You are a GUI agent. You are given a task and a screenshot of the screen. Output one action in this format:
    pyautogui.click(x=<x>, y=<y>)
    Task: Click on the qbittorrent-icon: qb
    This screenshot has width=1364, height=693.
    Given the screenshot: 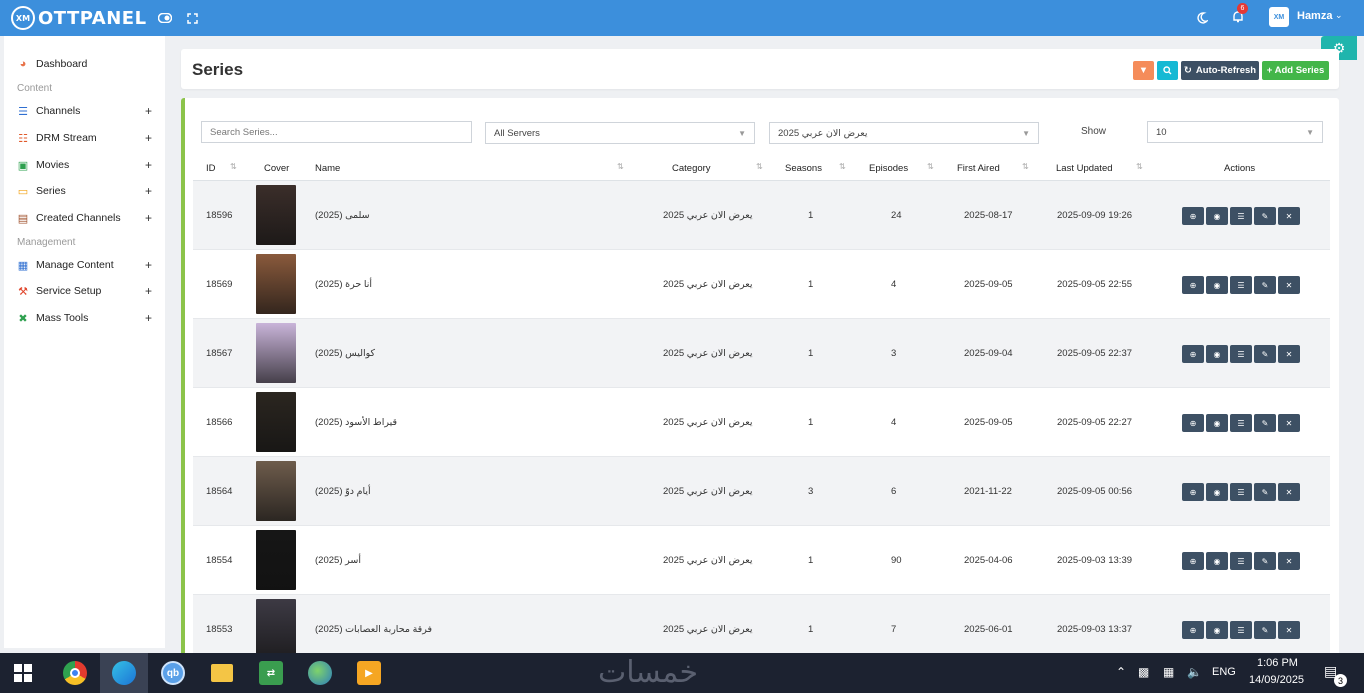 What is the action you would take?
    pyautogui.click(x=173, y=673)
    